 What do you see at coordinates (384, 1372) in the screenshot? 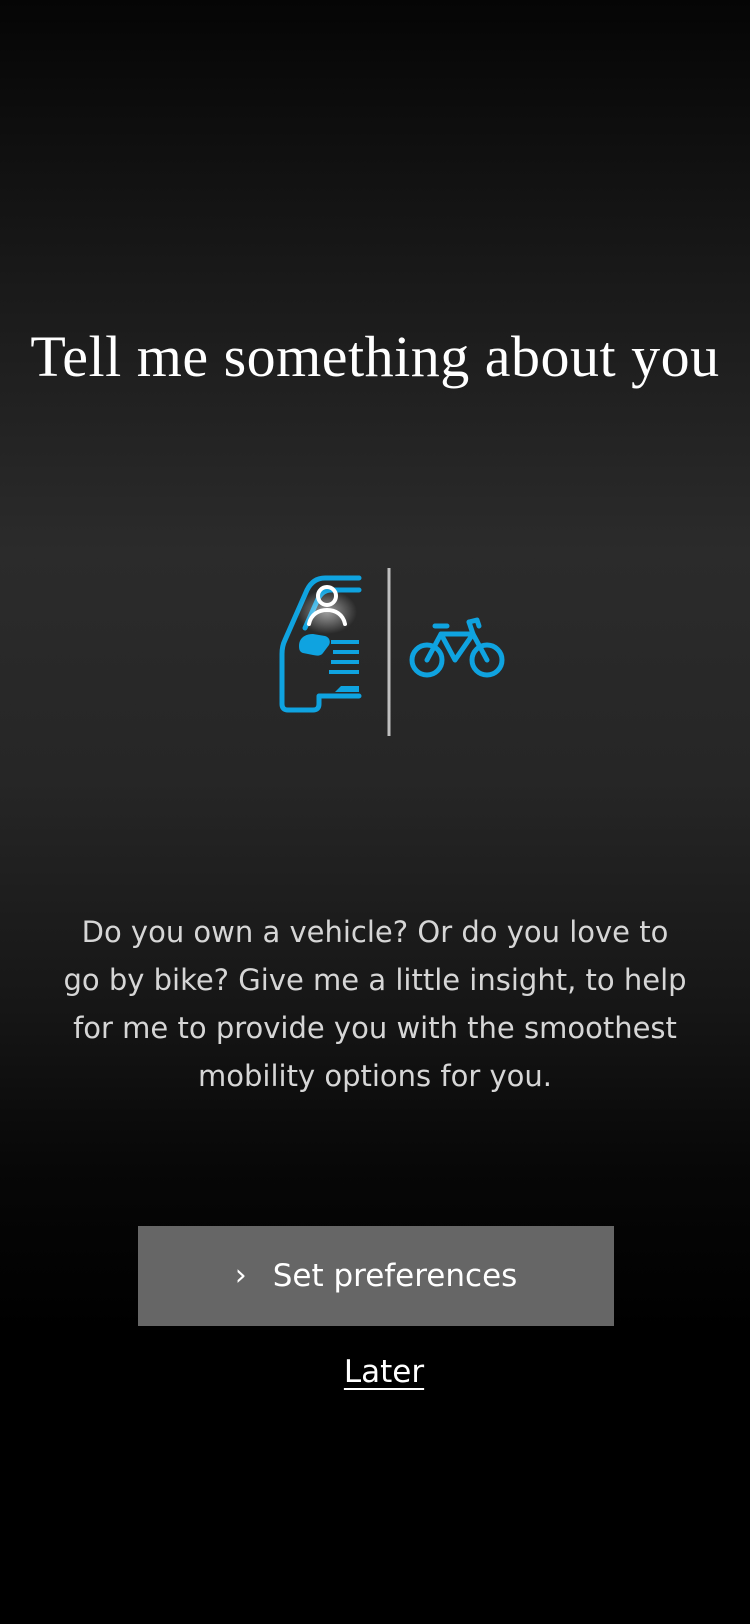
I see `later-link-label: Later` at bounding box center [384, 1372].